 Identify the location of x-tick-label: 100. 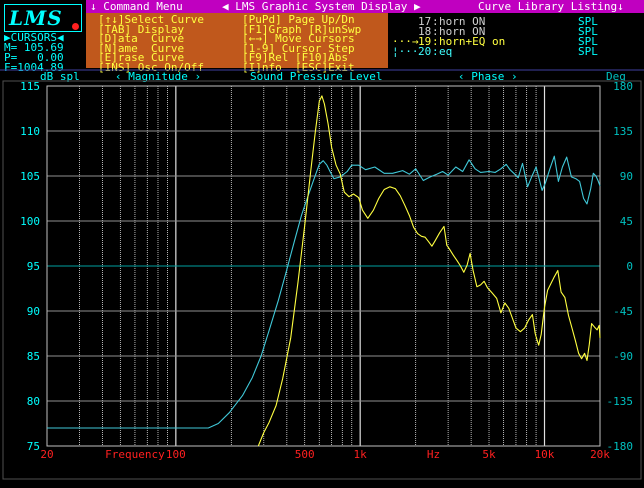
(176, 454).